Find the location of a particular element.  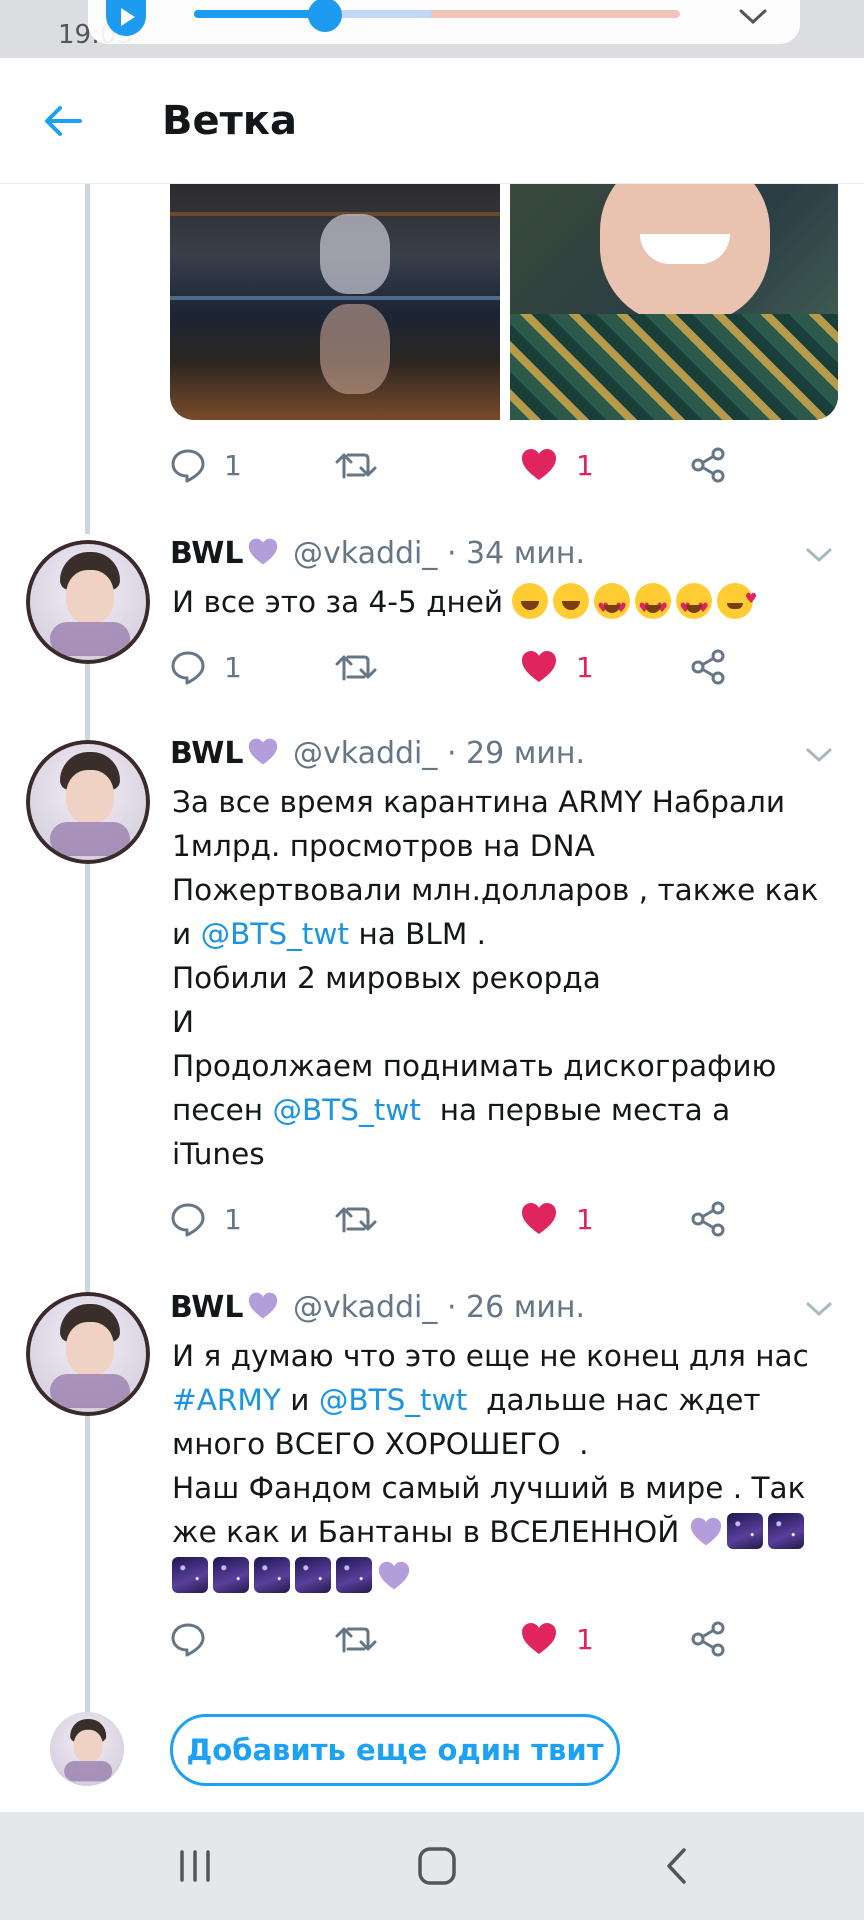

recent-apps-icon is located at coordinates (195, 1866).